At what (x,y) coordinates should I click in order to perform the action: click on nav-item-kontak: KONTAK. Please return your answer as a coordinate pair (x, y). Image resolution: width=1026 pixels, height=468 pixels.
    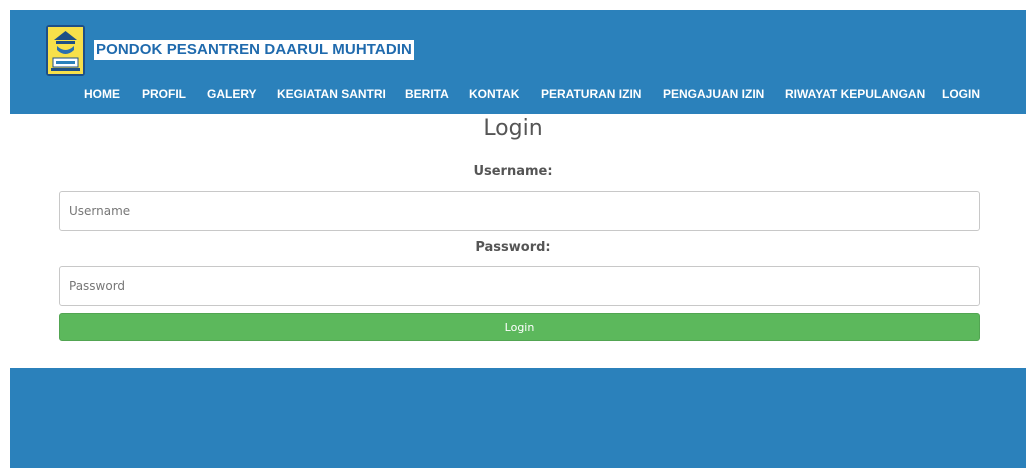
    Looking at the image, I should click on (494, 94).